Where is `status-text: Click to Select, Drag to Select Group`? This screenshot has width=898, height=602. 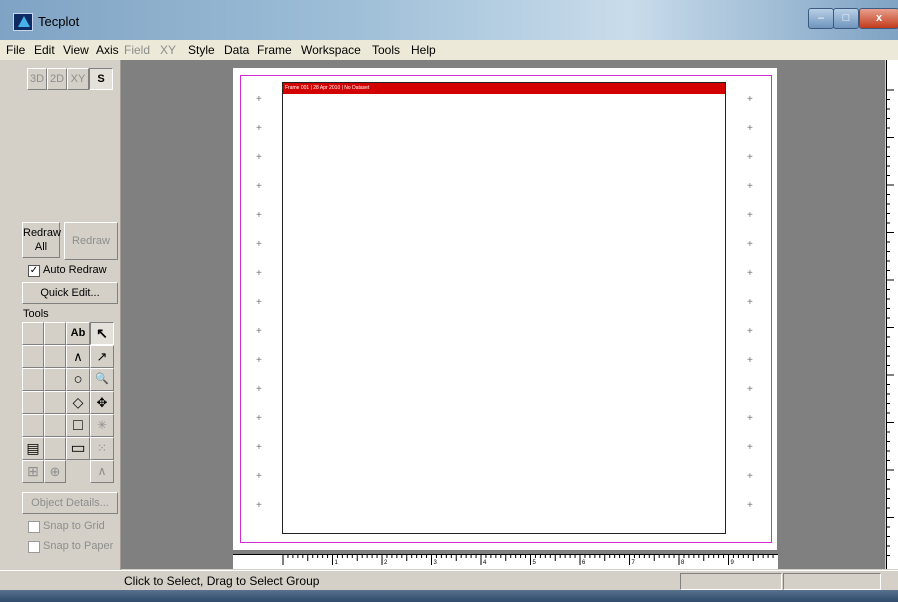 status-text: Click to Select, Drag to Select Group is located at coordinates (222, 581).